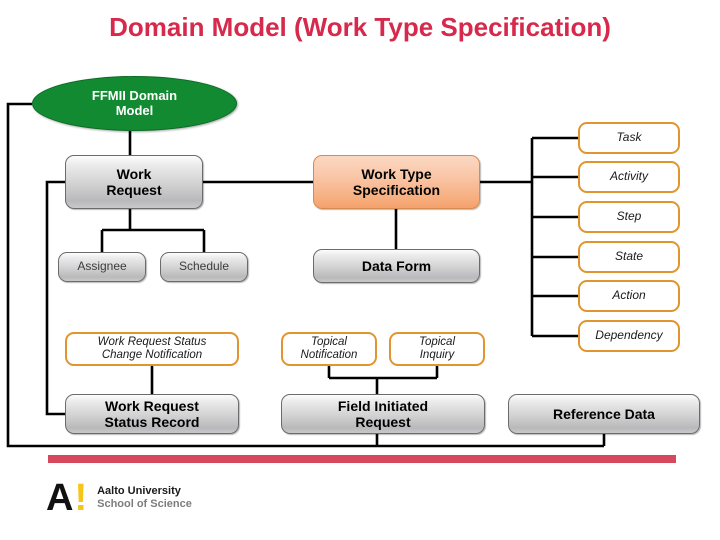 Image resolution: width=720 pixels, height=540 pixels. I want to click on node-work-request: Work Request, so click(134, 182).